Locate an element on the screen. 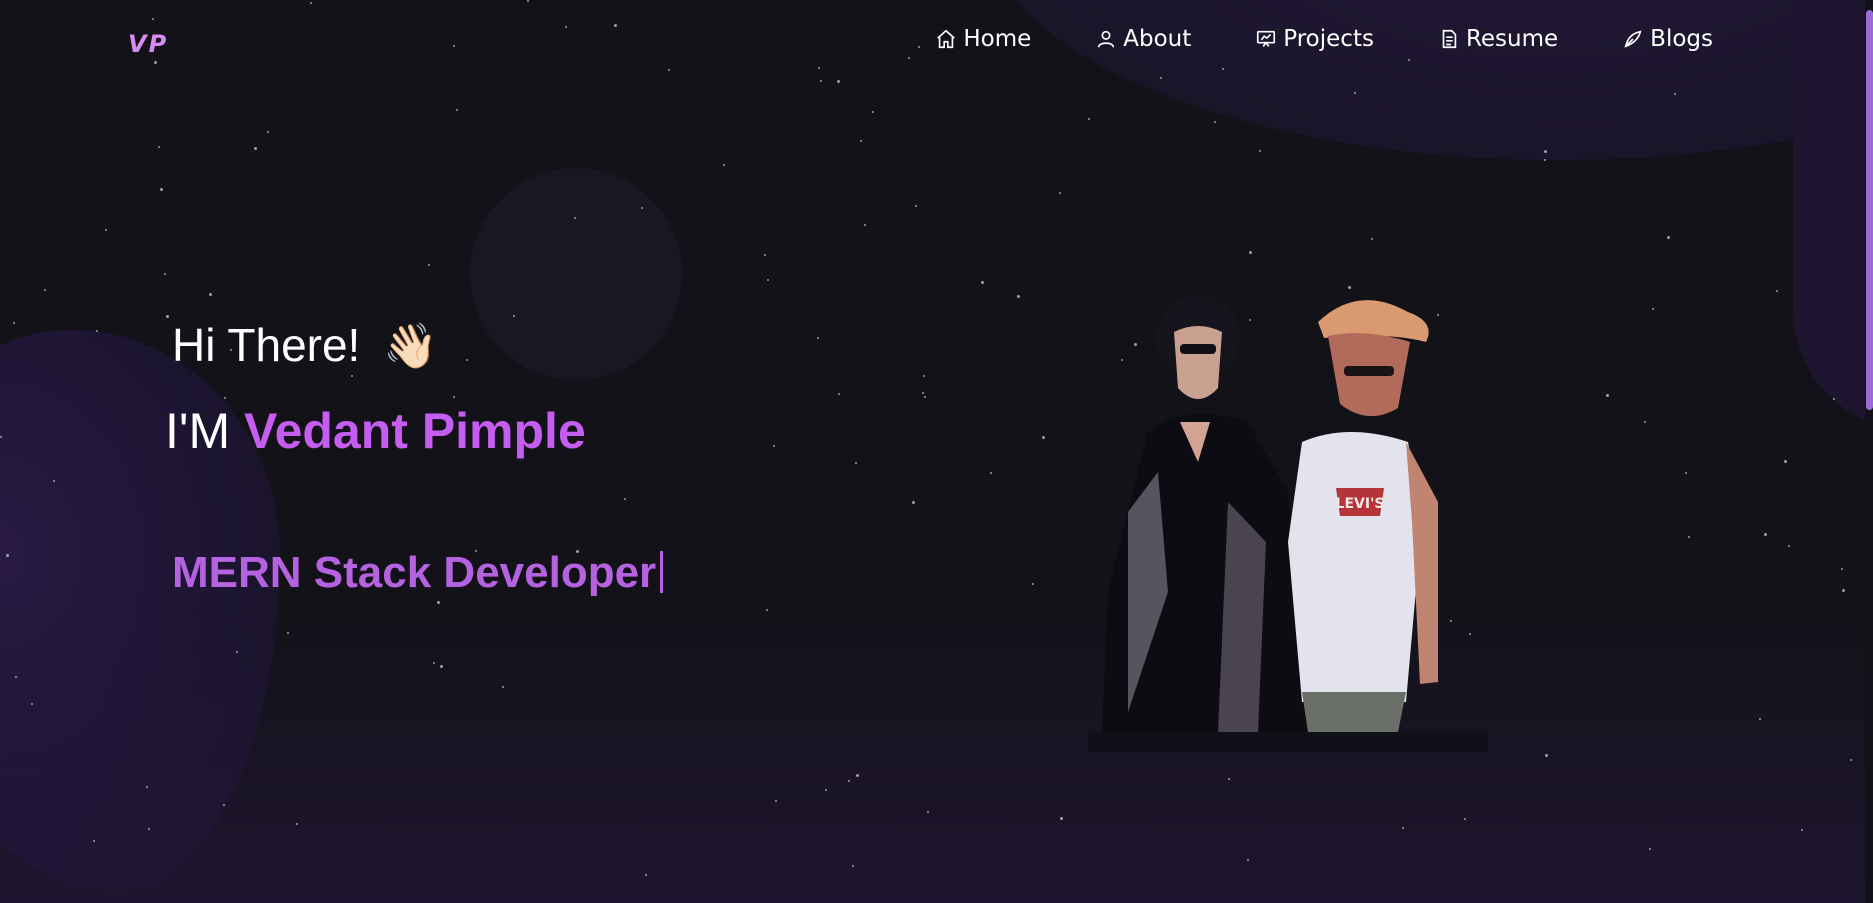 This screenshot has width=1873, height=903. role-text: MERN Stack Developer is located at coordinates (414, 572).